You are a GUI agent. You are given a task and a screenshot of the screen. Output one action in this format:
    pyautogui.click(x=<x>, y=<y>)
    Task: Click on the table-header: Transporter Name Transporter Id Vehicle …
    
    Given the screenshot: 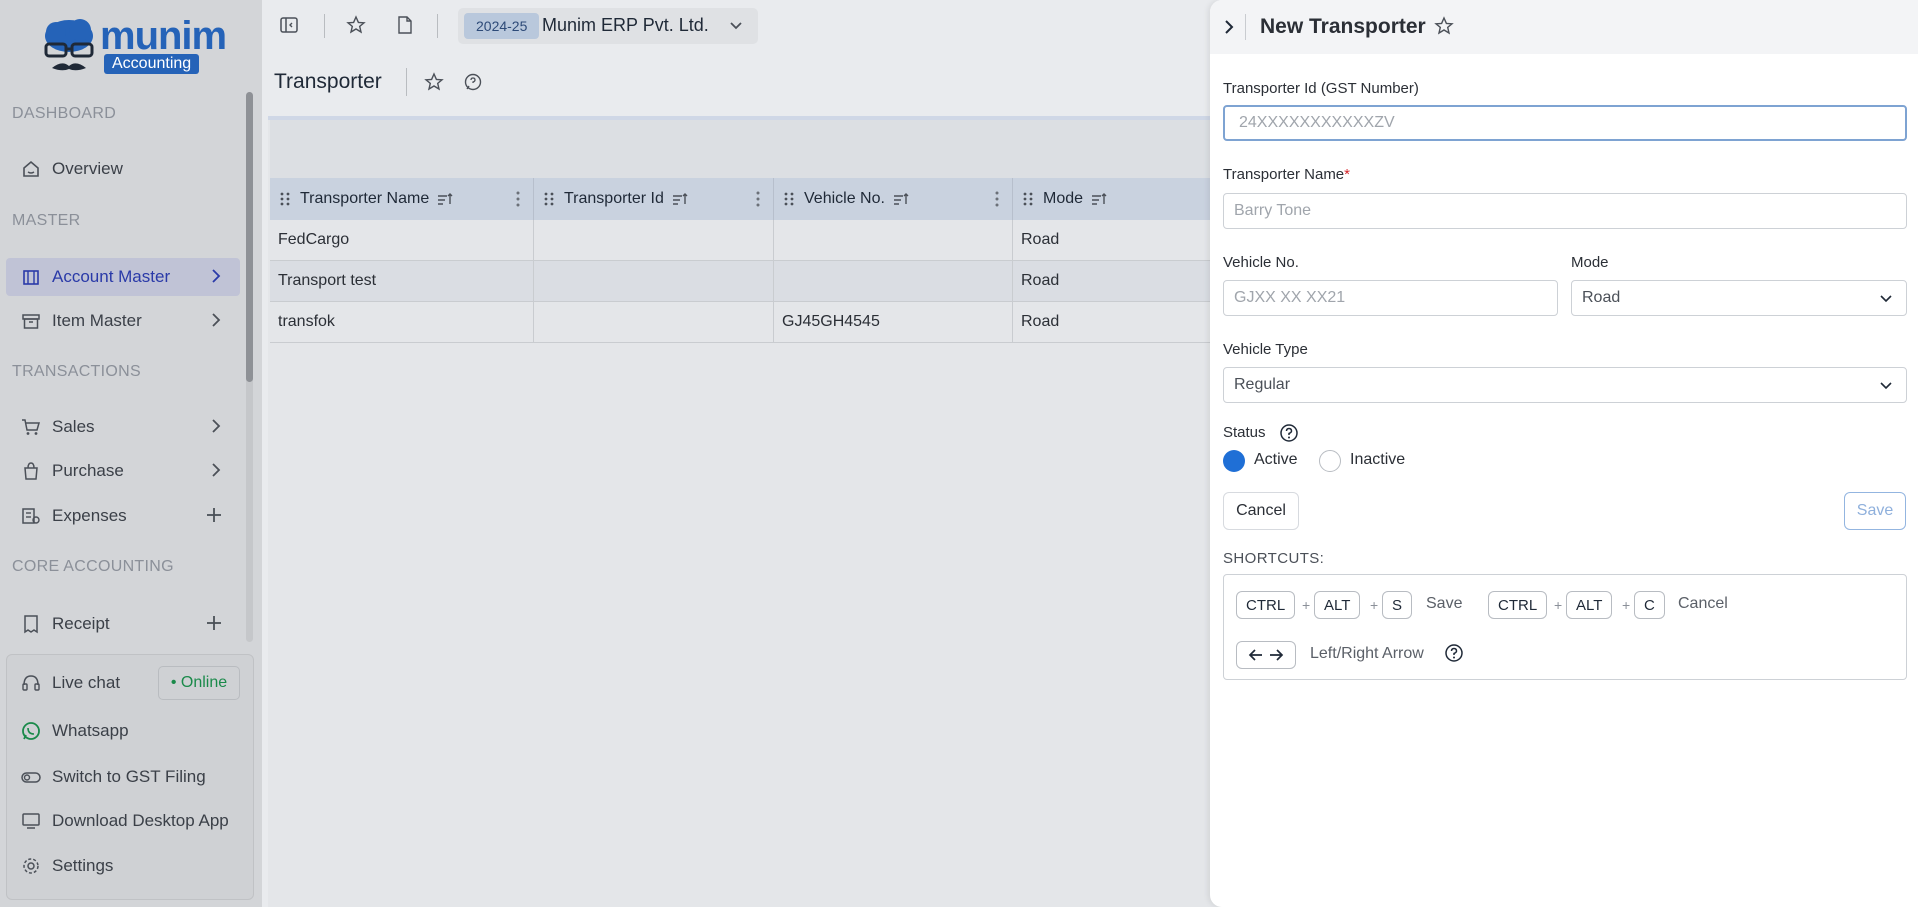 What is the action you would take?
    pyautogui.click(x=770, y=199)
    